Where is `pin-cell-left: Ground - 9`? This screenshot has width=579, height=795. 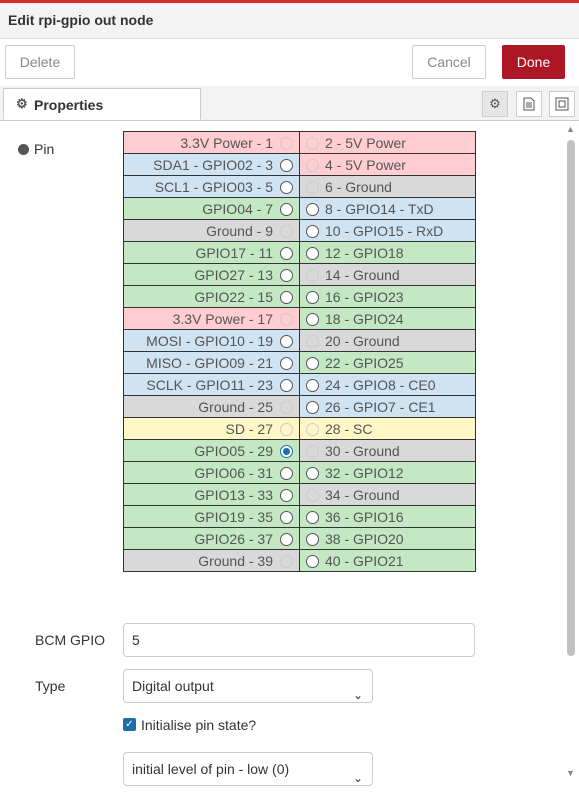
pin-cell-left: Ground - 9 is located at coordinates (211, 230).